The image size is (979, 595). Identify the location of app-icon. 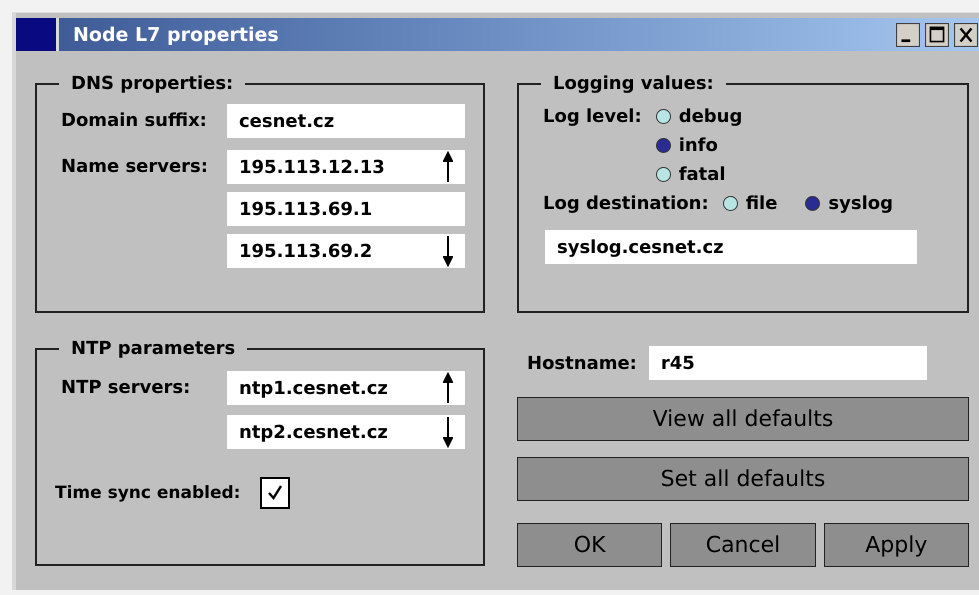
(37, 34).